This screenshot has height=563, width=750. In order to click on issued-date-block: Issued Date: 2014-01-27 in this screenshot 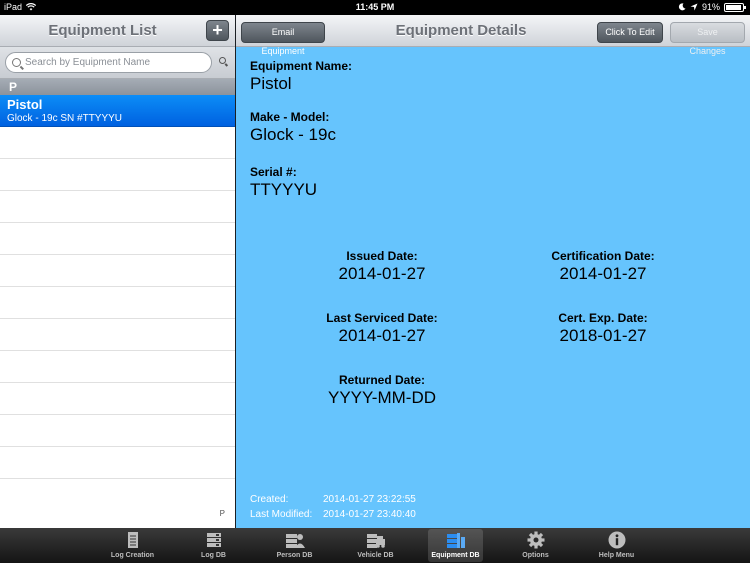, I will do `click(382, 266)`.